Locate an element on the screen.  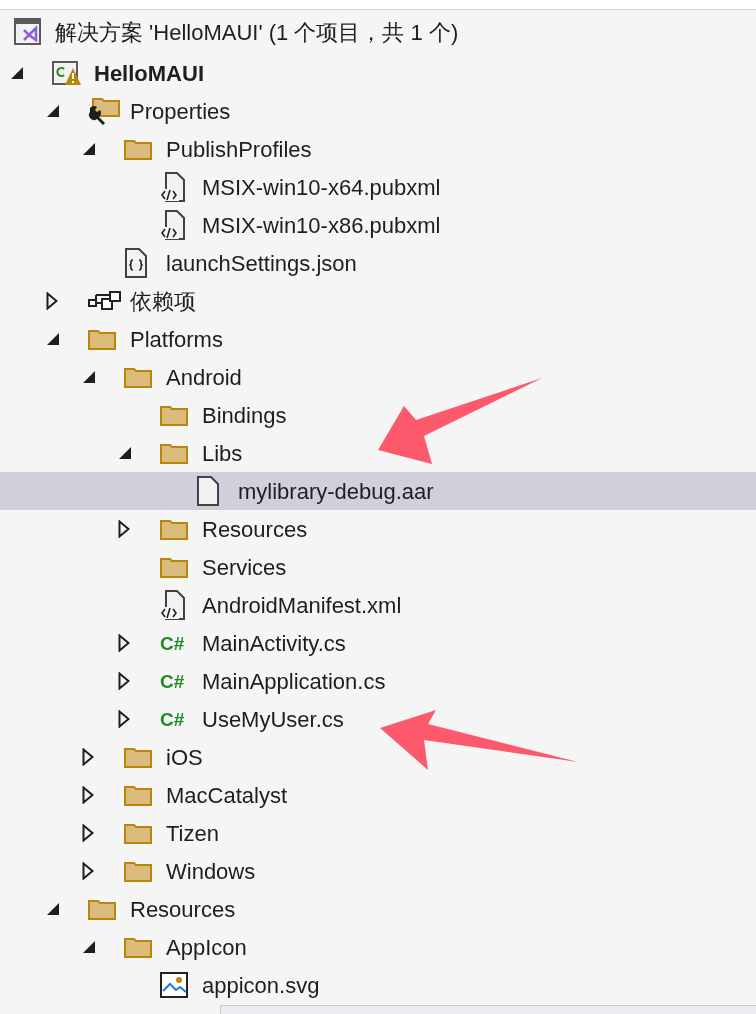
tree-row: C# MainApplication.cs is located at coordinates (378, 681).